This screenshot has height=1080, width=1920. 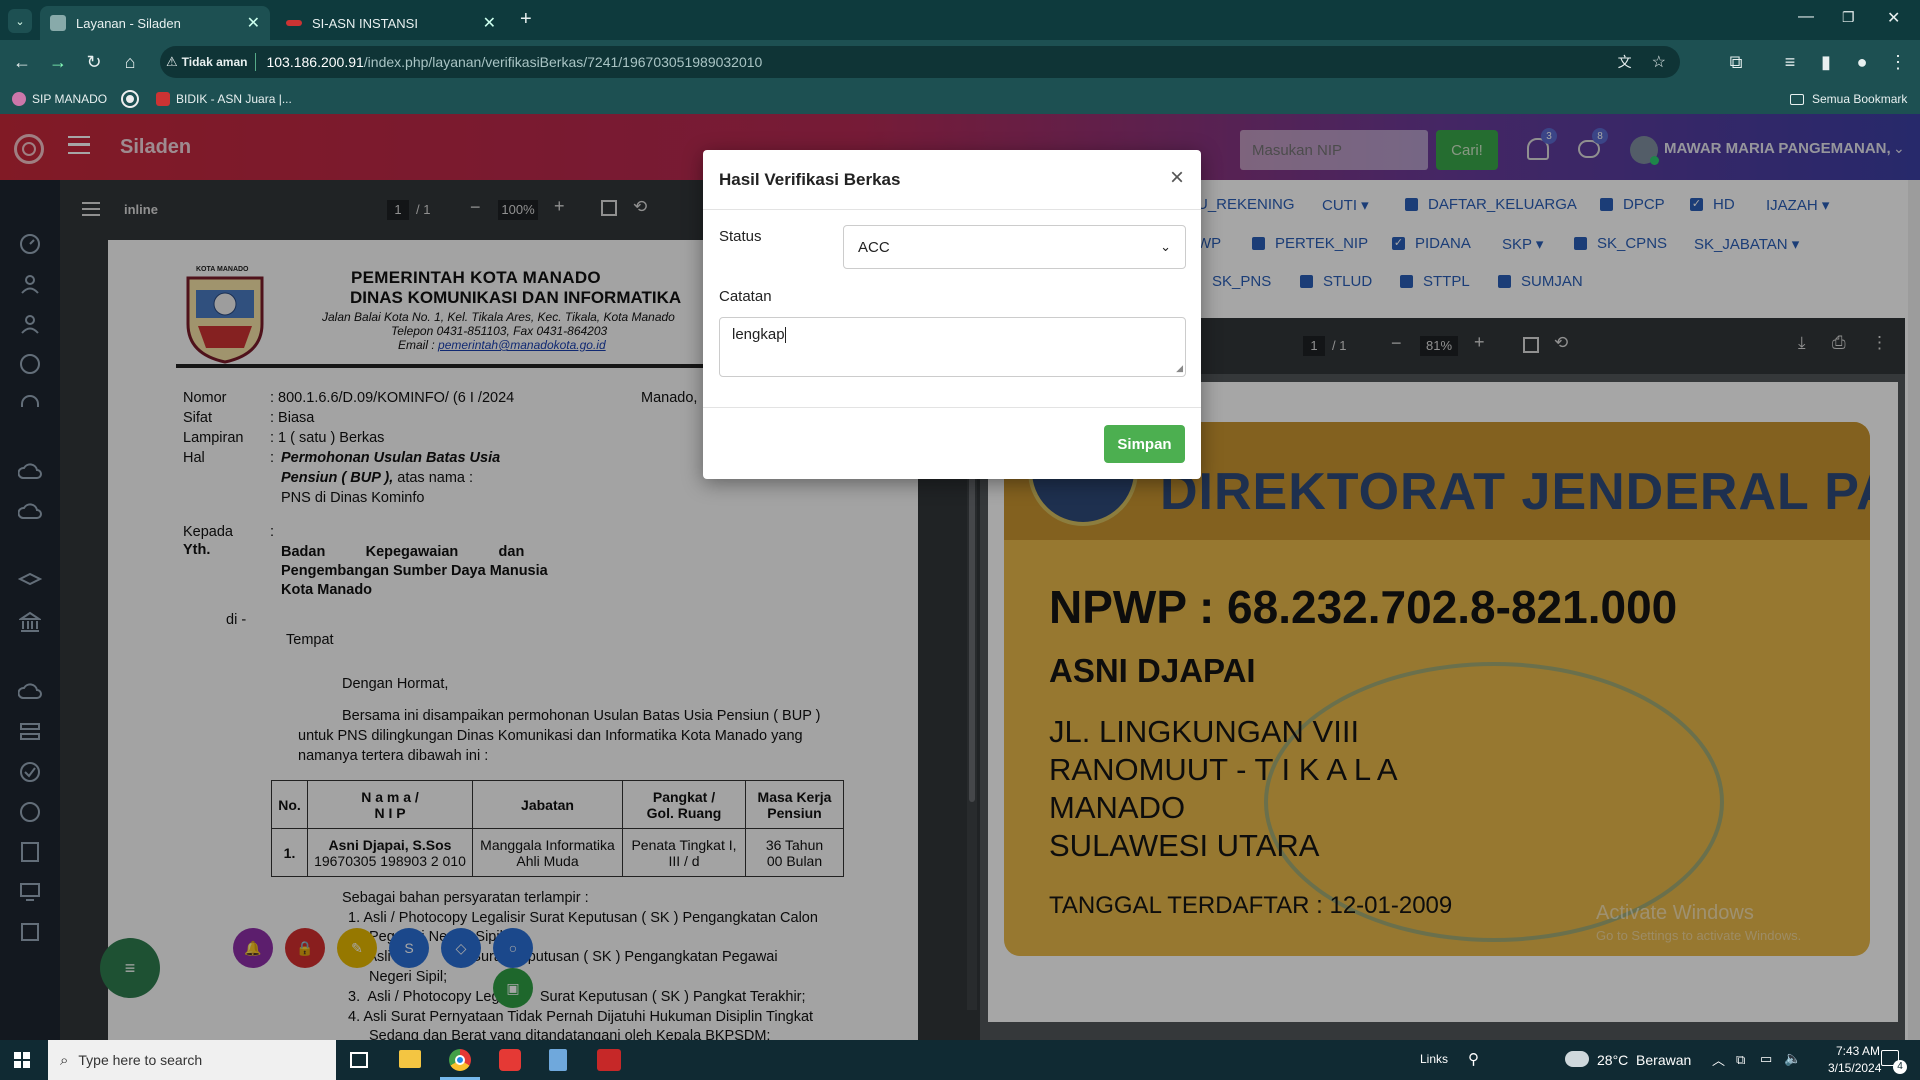 What do you see at coordinates (1177, 178) in the screenshot?
I see `modal-close-button: ×` at bounding box center [1177, 178].